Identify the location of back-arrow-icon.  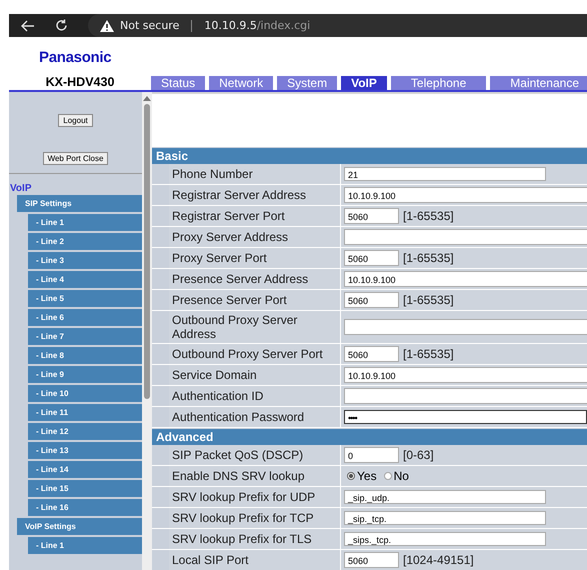
(28, 26).